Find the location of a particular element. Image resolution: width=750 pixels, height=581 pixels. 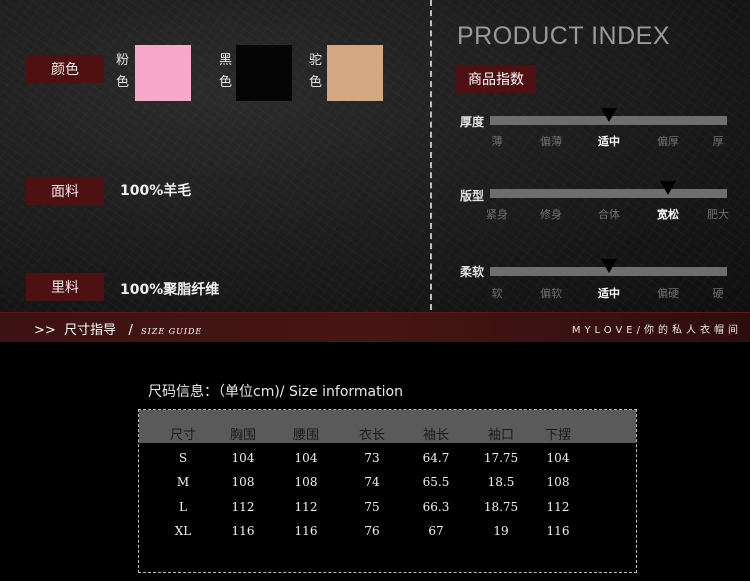

vertical-divider is located at coordinates (431, 155).